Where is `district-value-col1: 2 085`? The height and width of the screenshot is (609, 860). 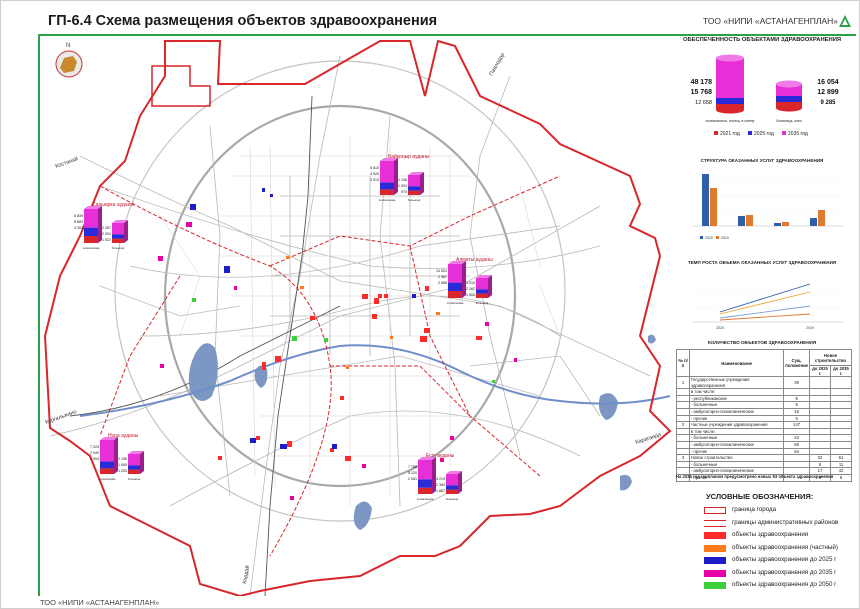 district-value-col1: 2 085 is located at coordinates (442, 283).